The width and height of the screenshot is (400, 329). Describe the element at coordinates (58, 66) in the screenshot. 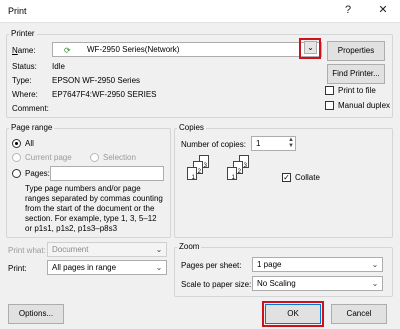

I see `status-value: Idle` at that location.